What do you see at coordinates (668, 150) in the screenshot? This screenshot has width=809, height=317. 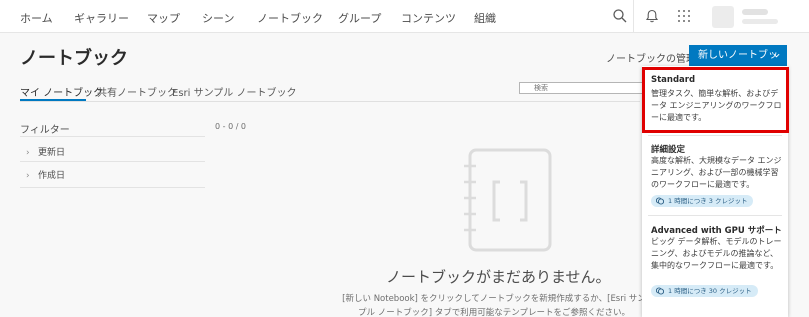 I see `option-advanced-title: 詳細設定` at bounding box center [668, 150].